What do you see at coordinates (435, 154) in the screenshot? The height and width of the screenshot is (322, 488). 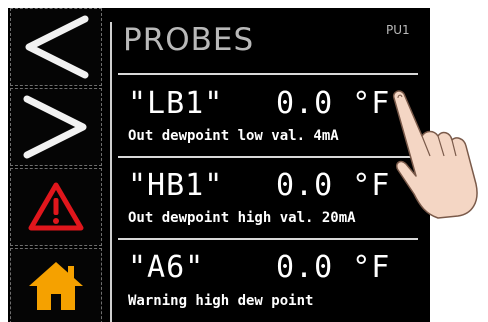 I see `pointing-hand-icon` at bounding box center [435, 154].